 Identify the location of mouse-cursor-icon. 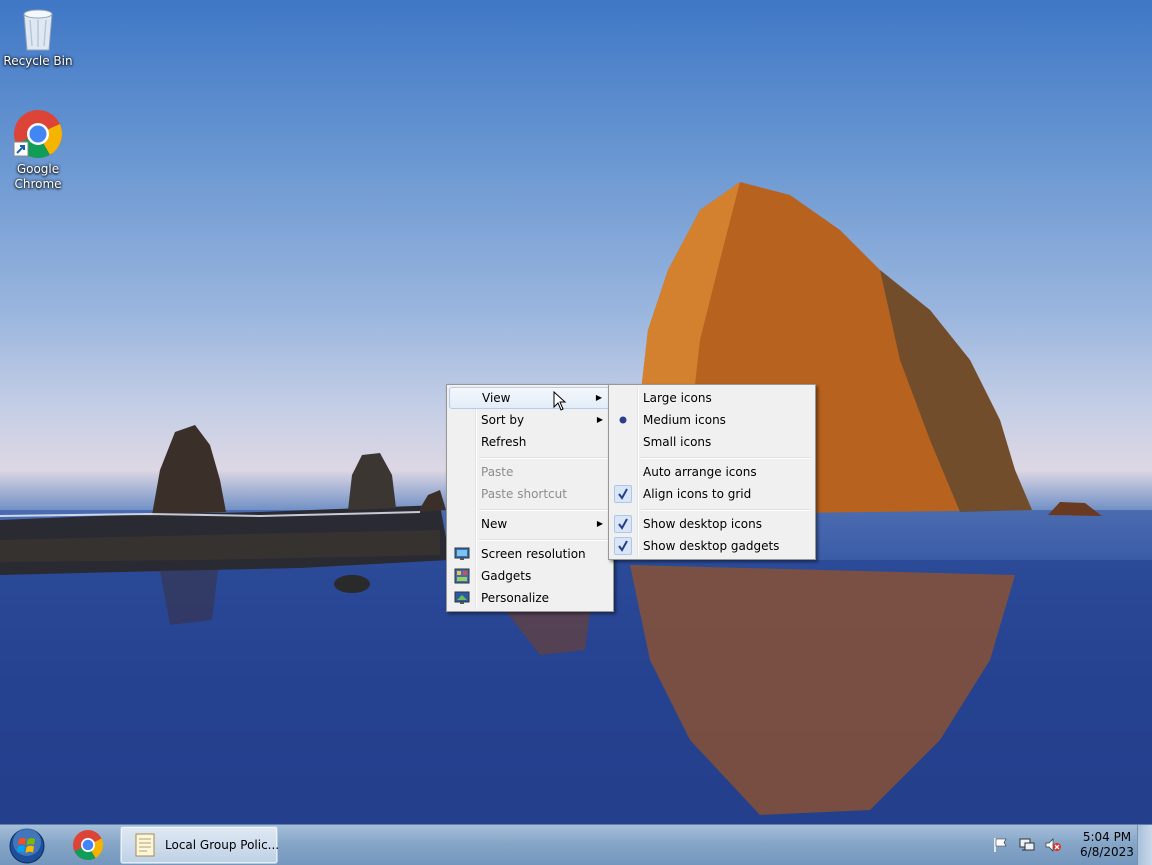
(560, 401).